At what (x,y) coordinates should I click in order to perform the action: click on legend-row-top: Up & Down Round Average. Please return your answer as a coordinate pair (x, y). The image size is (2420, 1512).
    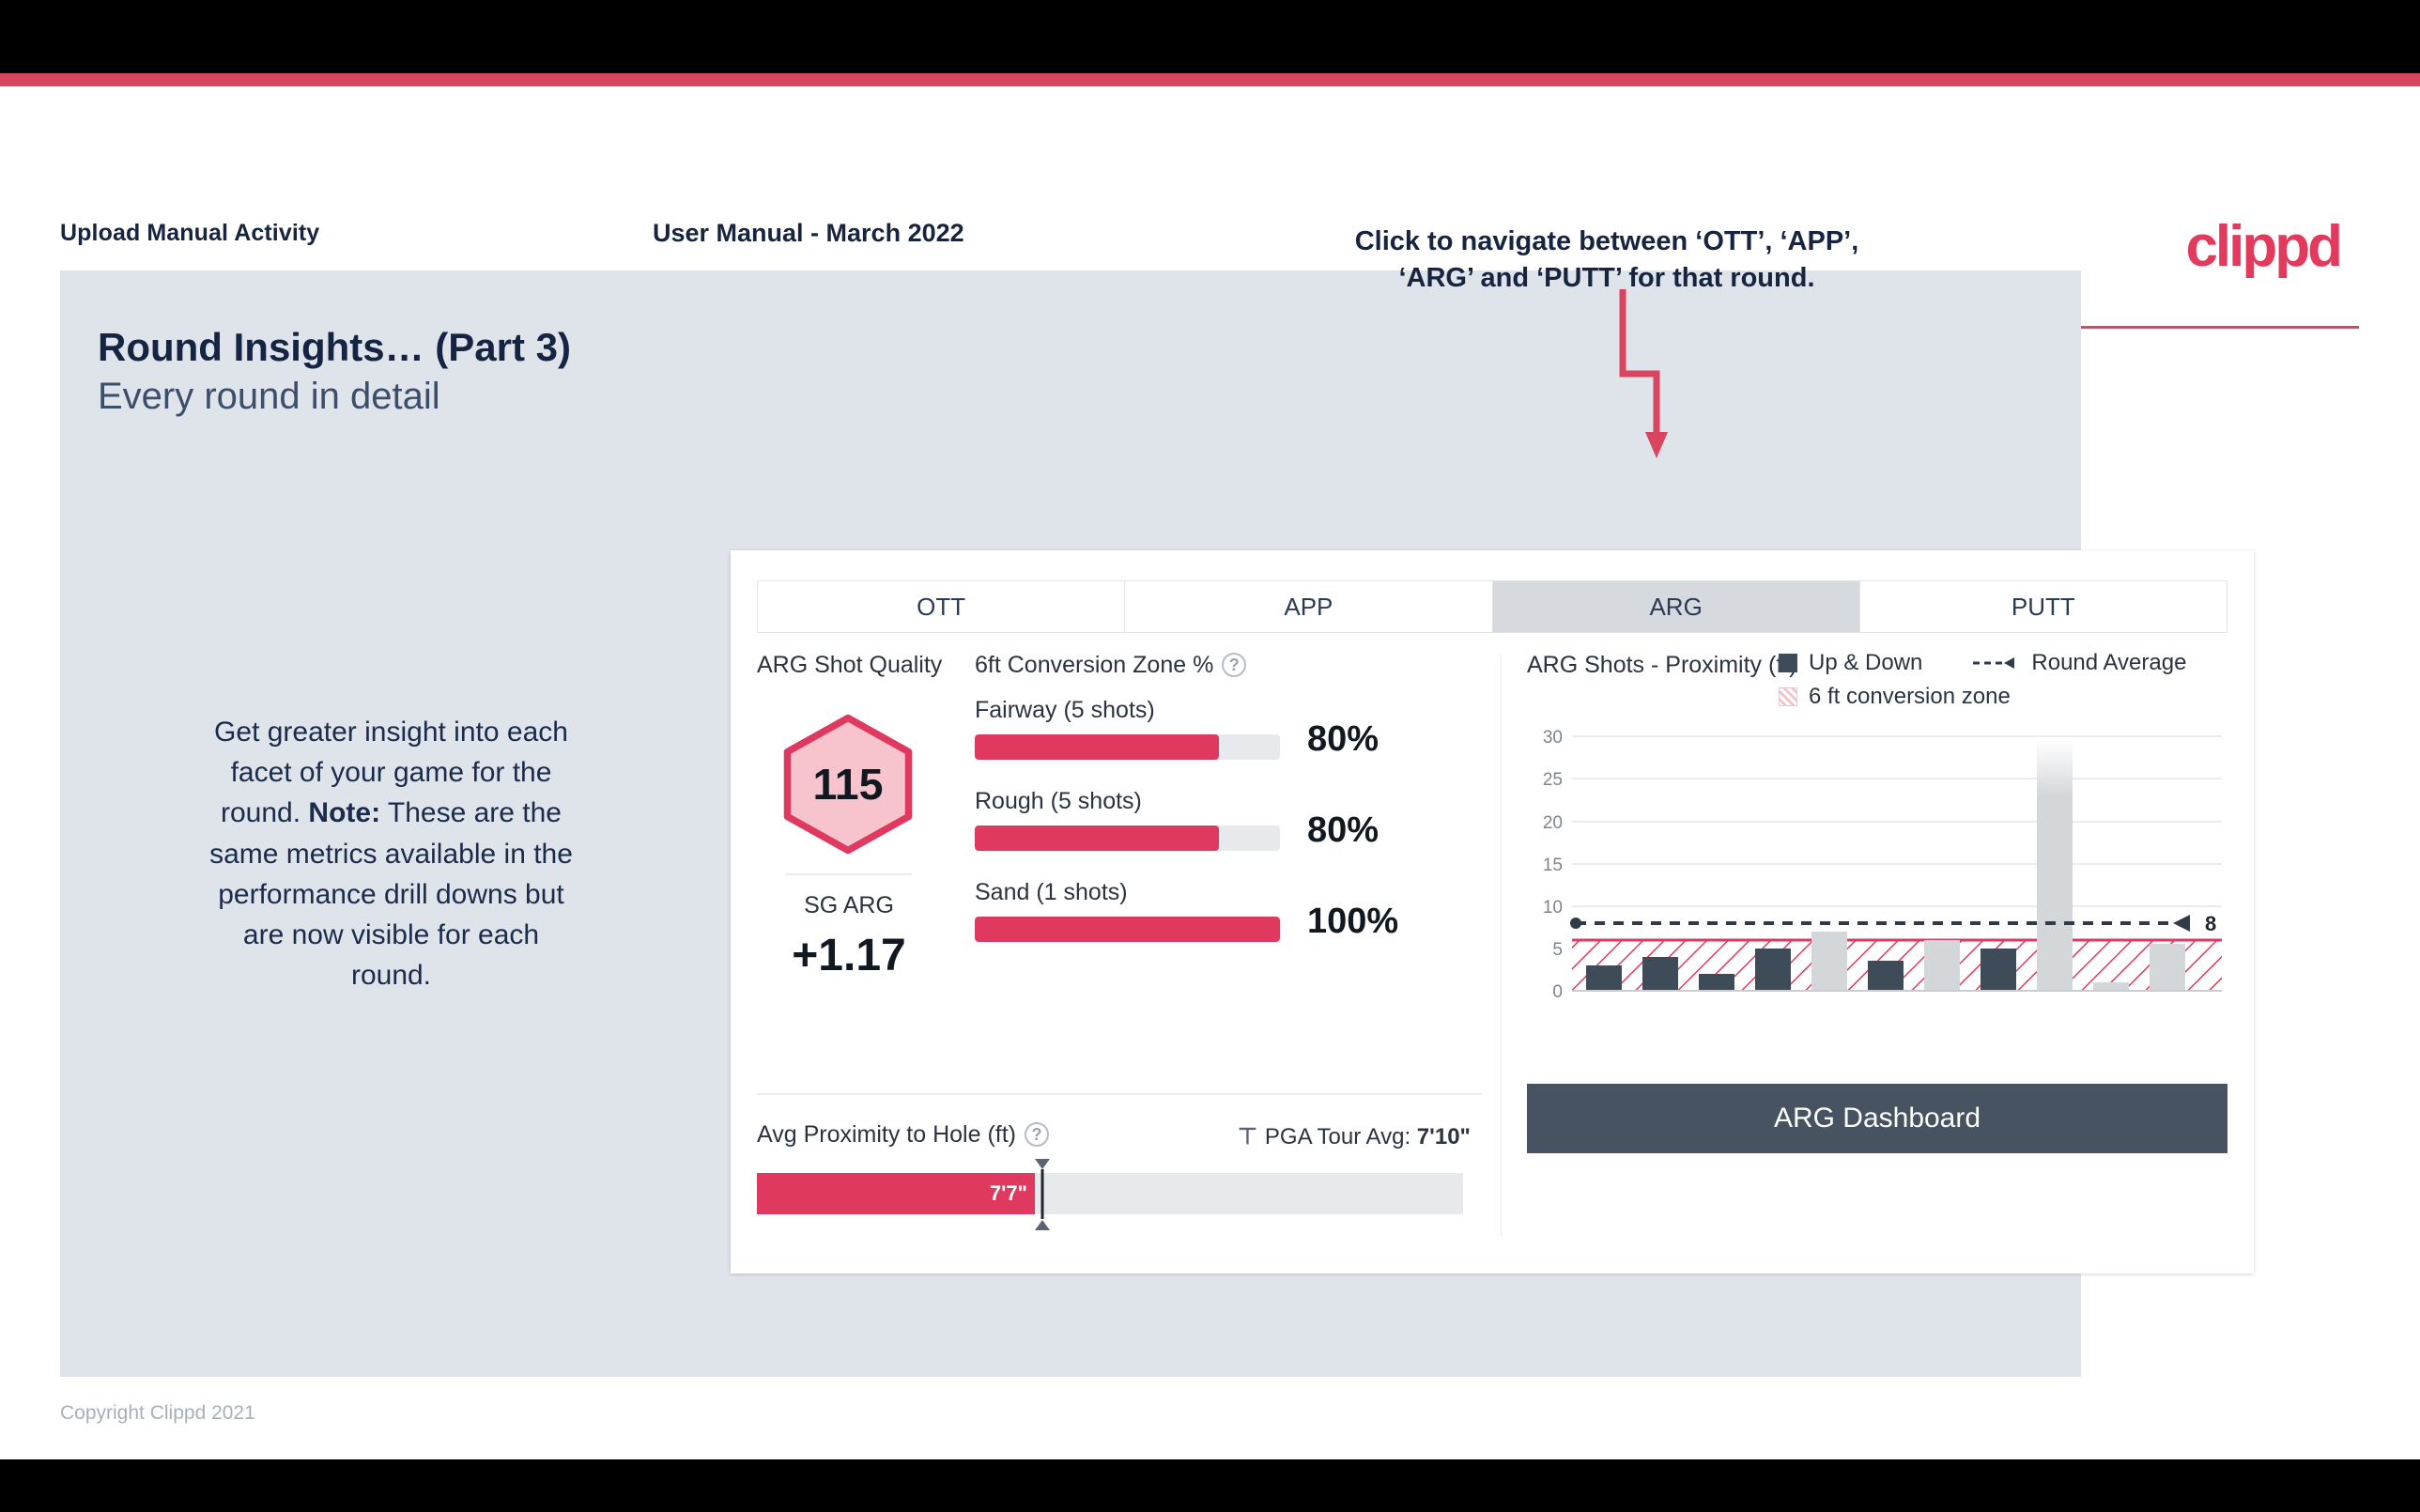
    Looking at the image, I should click on (2004, 663).